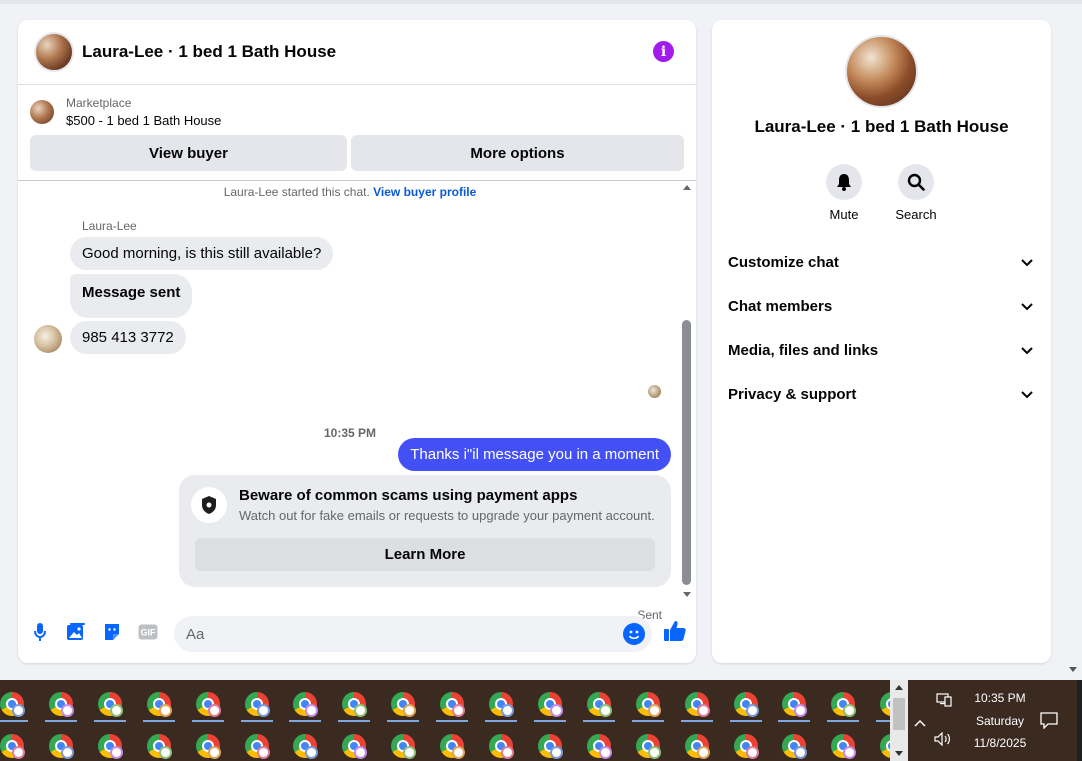  What do you see at coordinates (209, 52) in the screenshot?
I see `chat-title: Laura-Lee · 1 bed 1 Bath House` at bounding box center [209, 52].